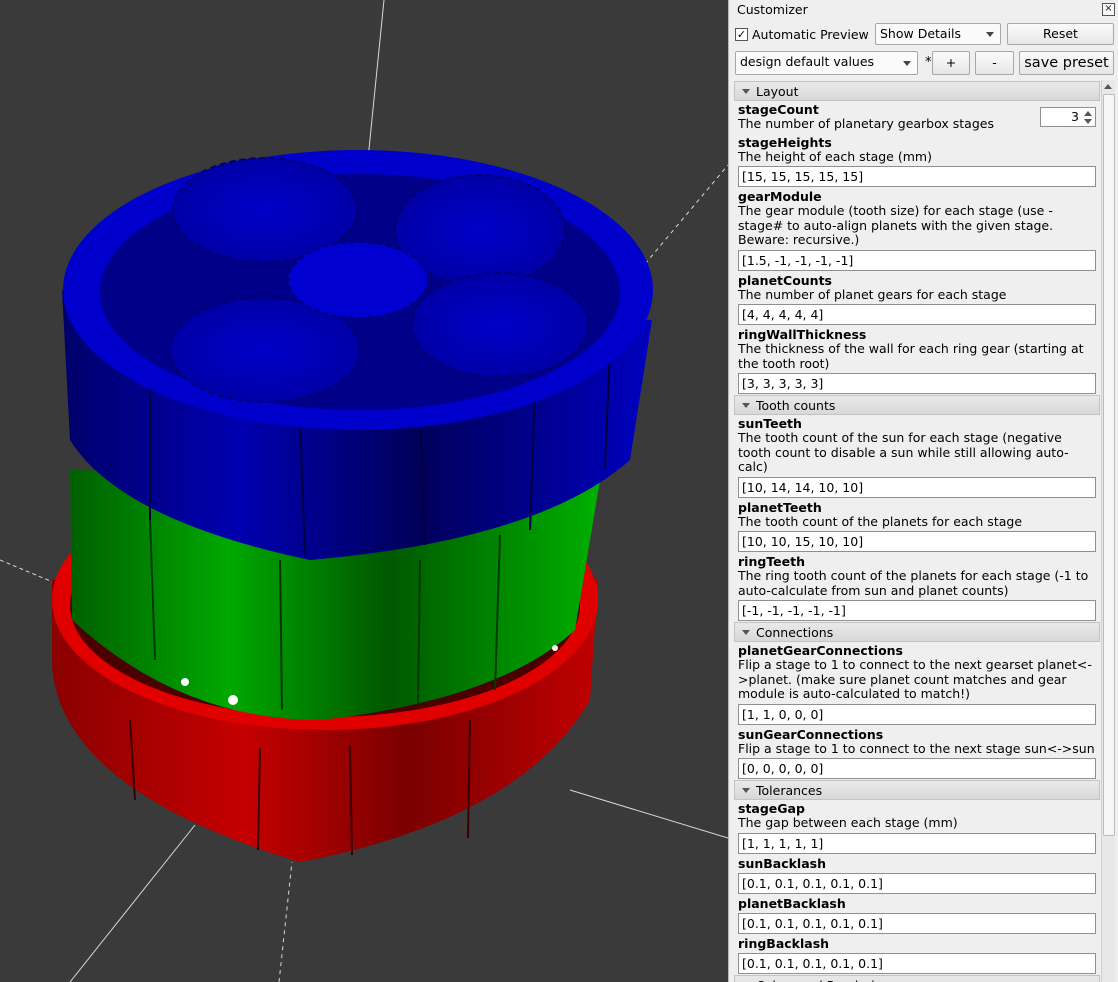 The height and width of the screenshot is (982, 1118). I want to click on reset-button: Reset, so click(1060, 34).